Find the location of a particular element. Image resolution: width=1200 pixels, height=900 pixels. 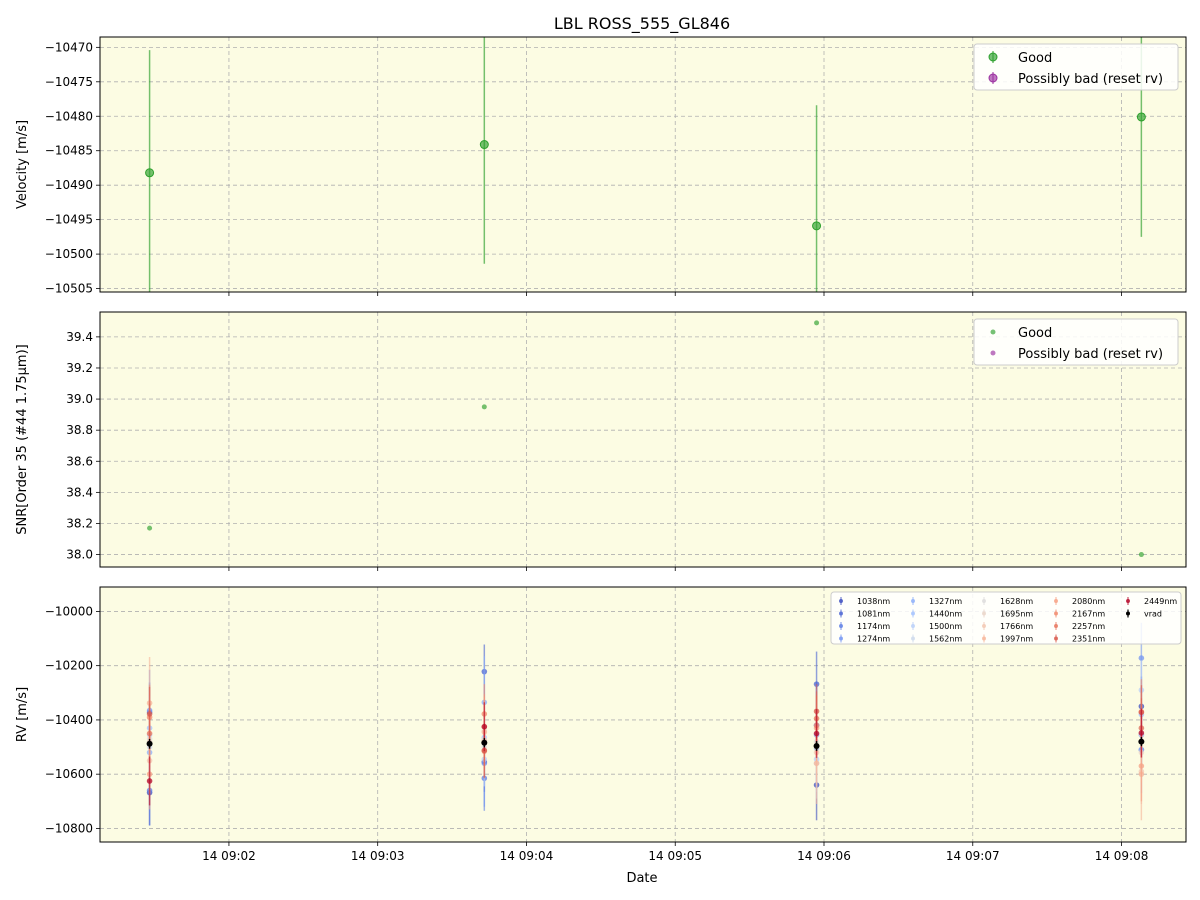

legend-label: 1695nm is located at coordinates (1016, 614).